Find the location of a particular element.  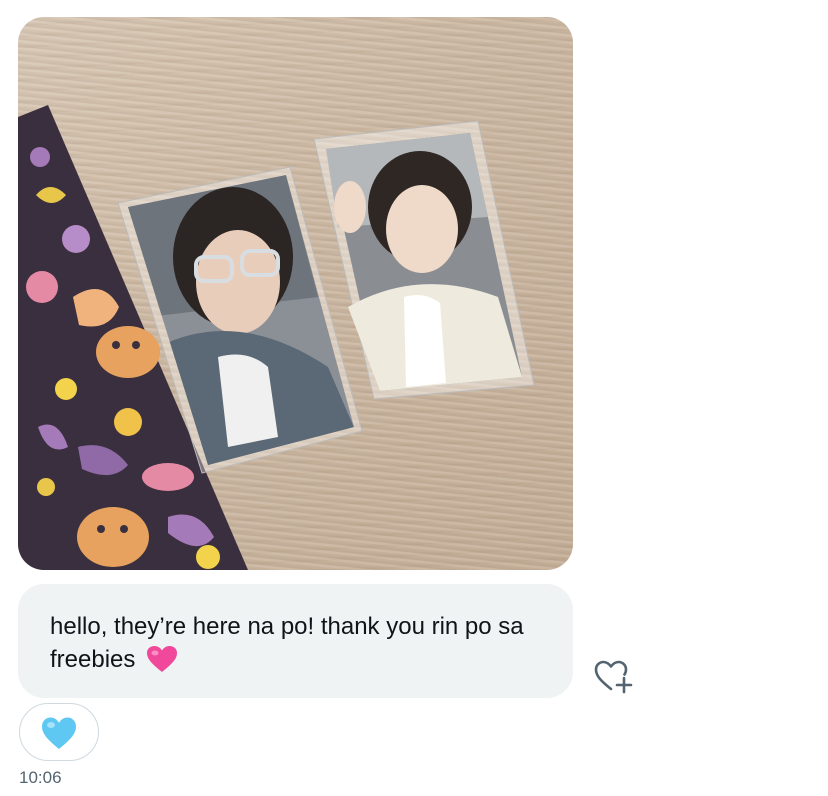

light-blue-heart-icon is located at coordinates (59, 733).